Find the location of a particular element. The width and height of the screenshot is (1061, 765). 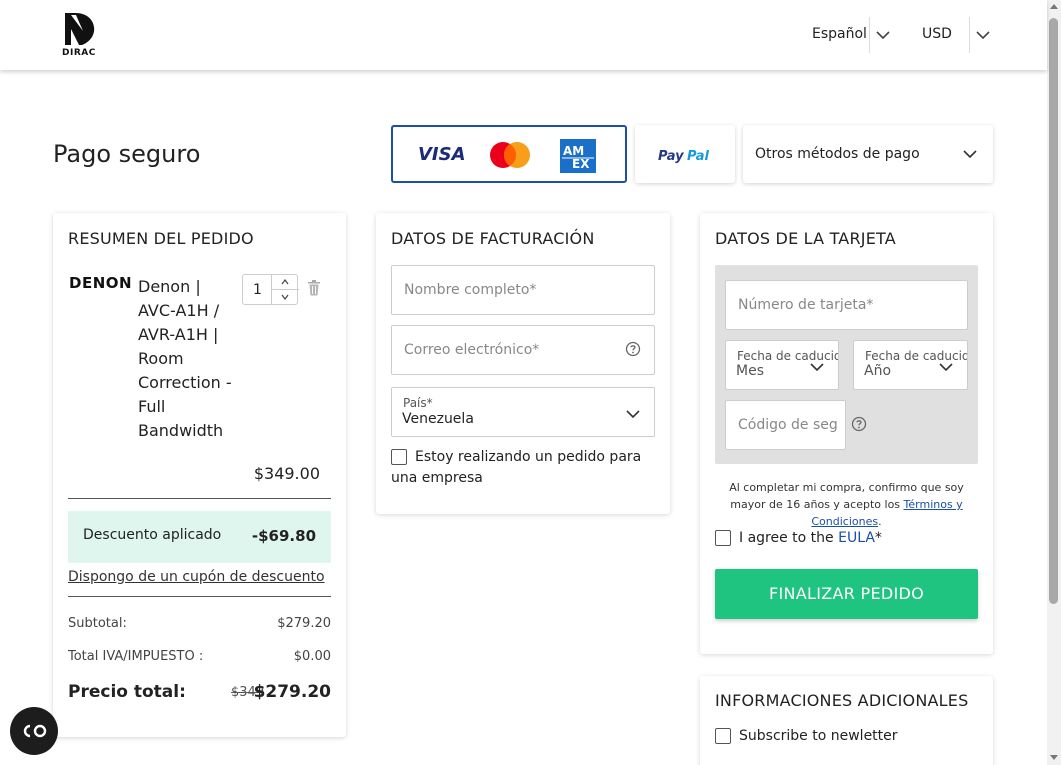

expiry-year-value: Año is located at coordinates (878, 371).